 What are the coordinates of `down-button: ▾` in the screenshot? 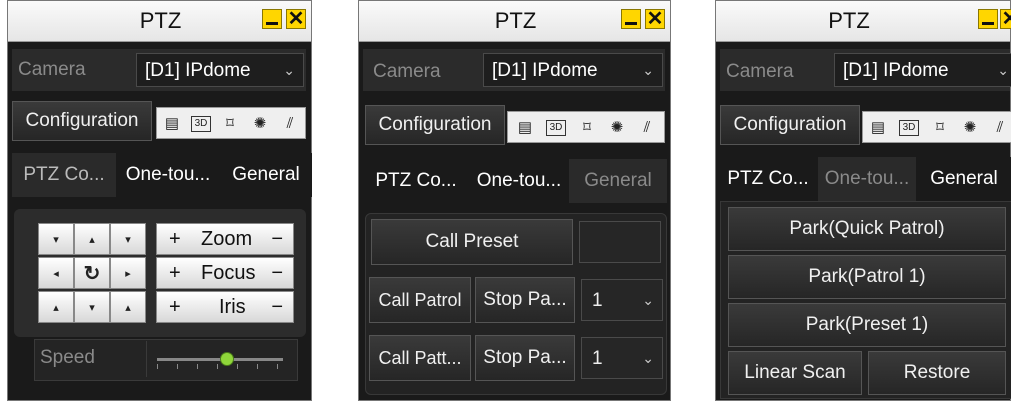 It's located at (92, 307).